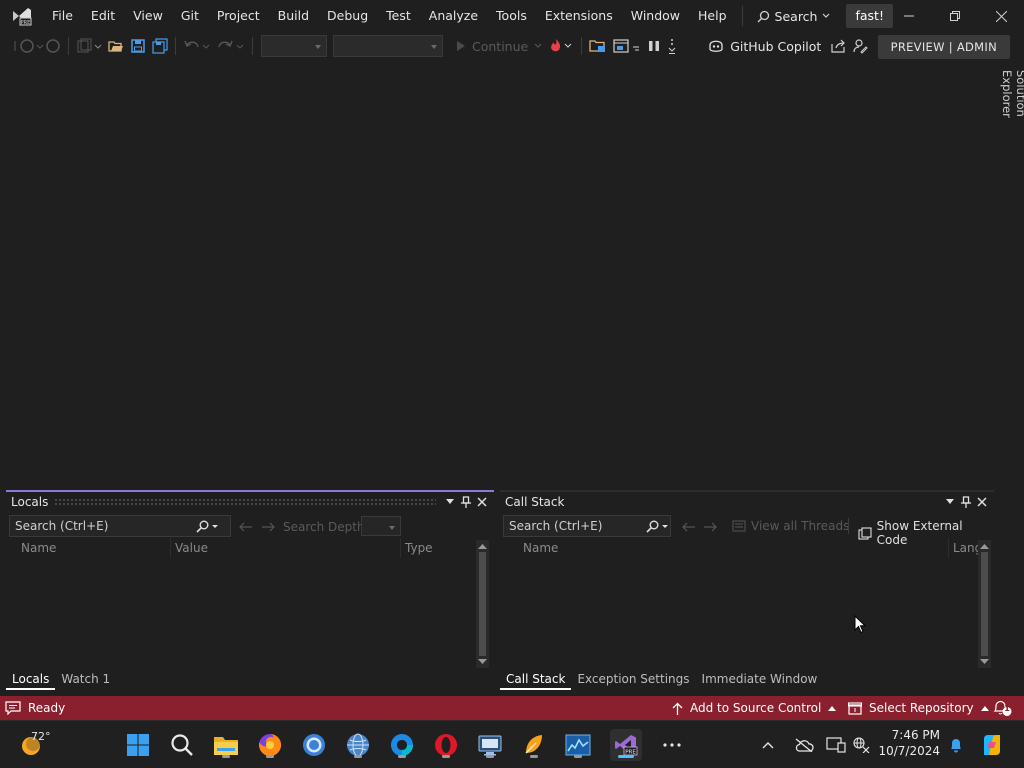 Image resolution: width=1024 pixels, height=768 pixels. I want to click on show-more-apps-button, so click(672, 745).